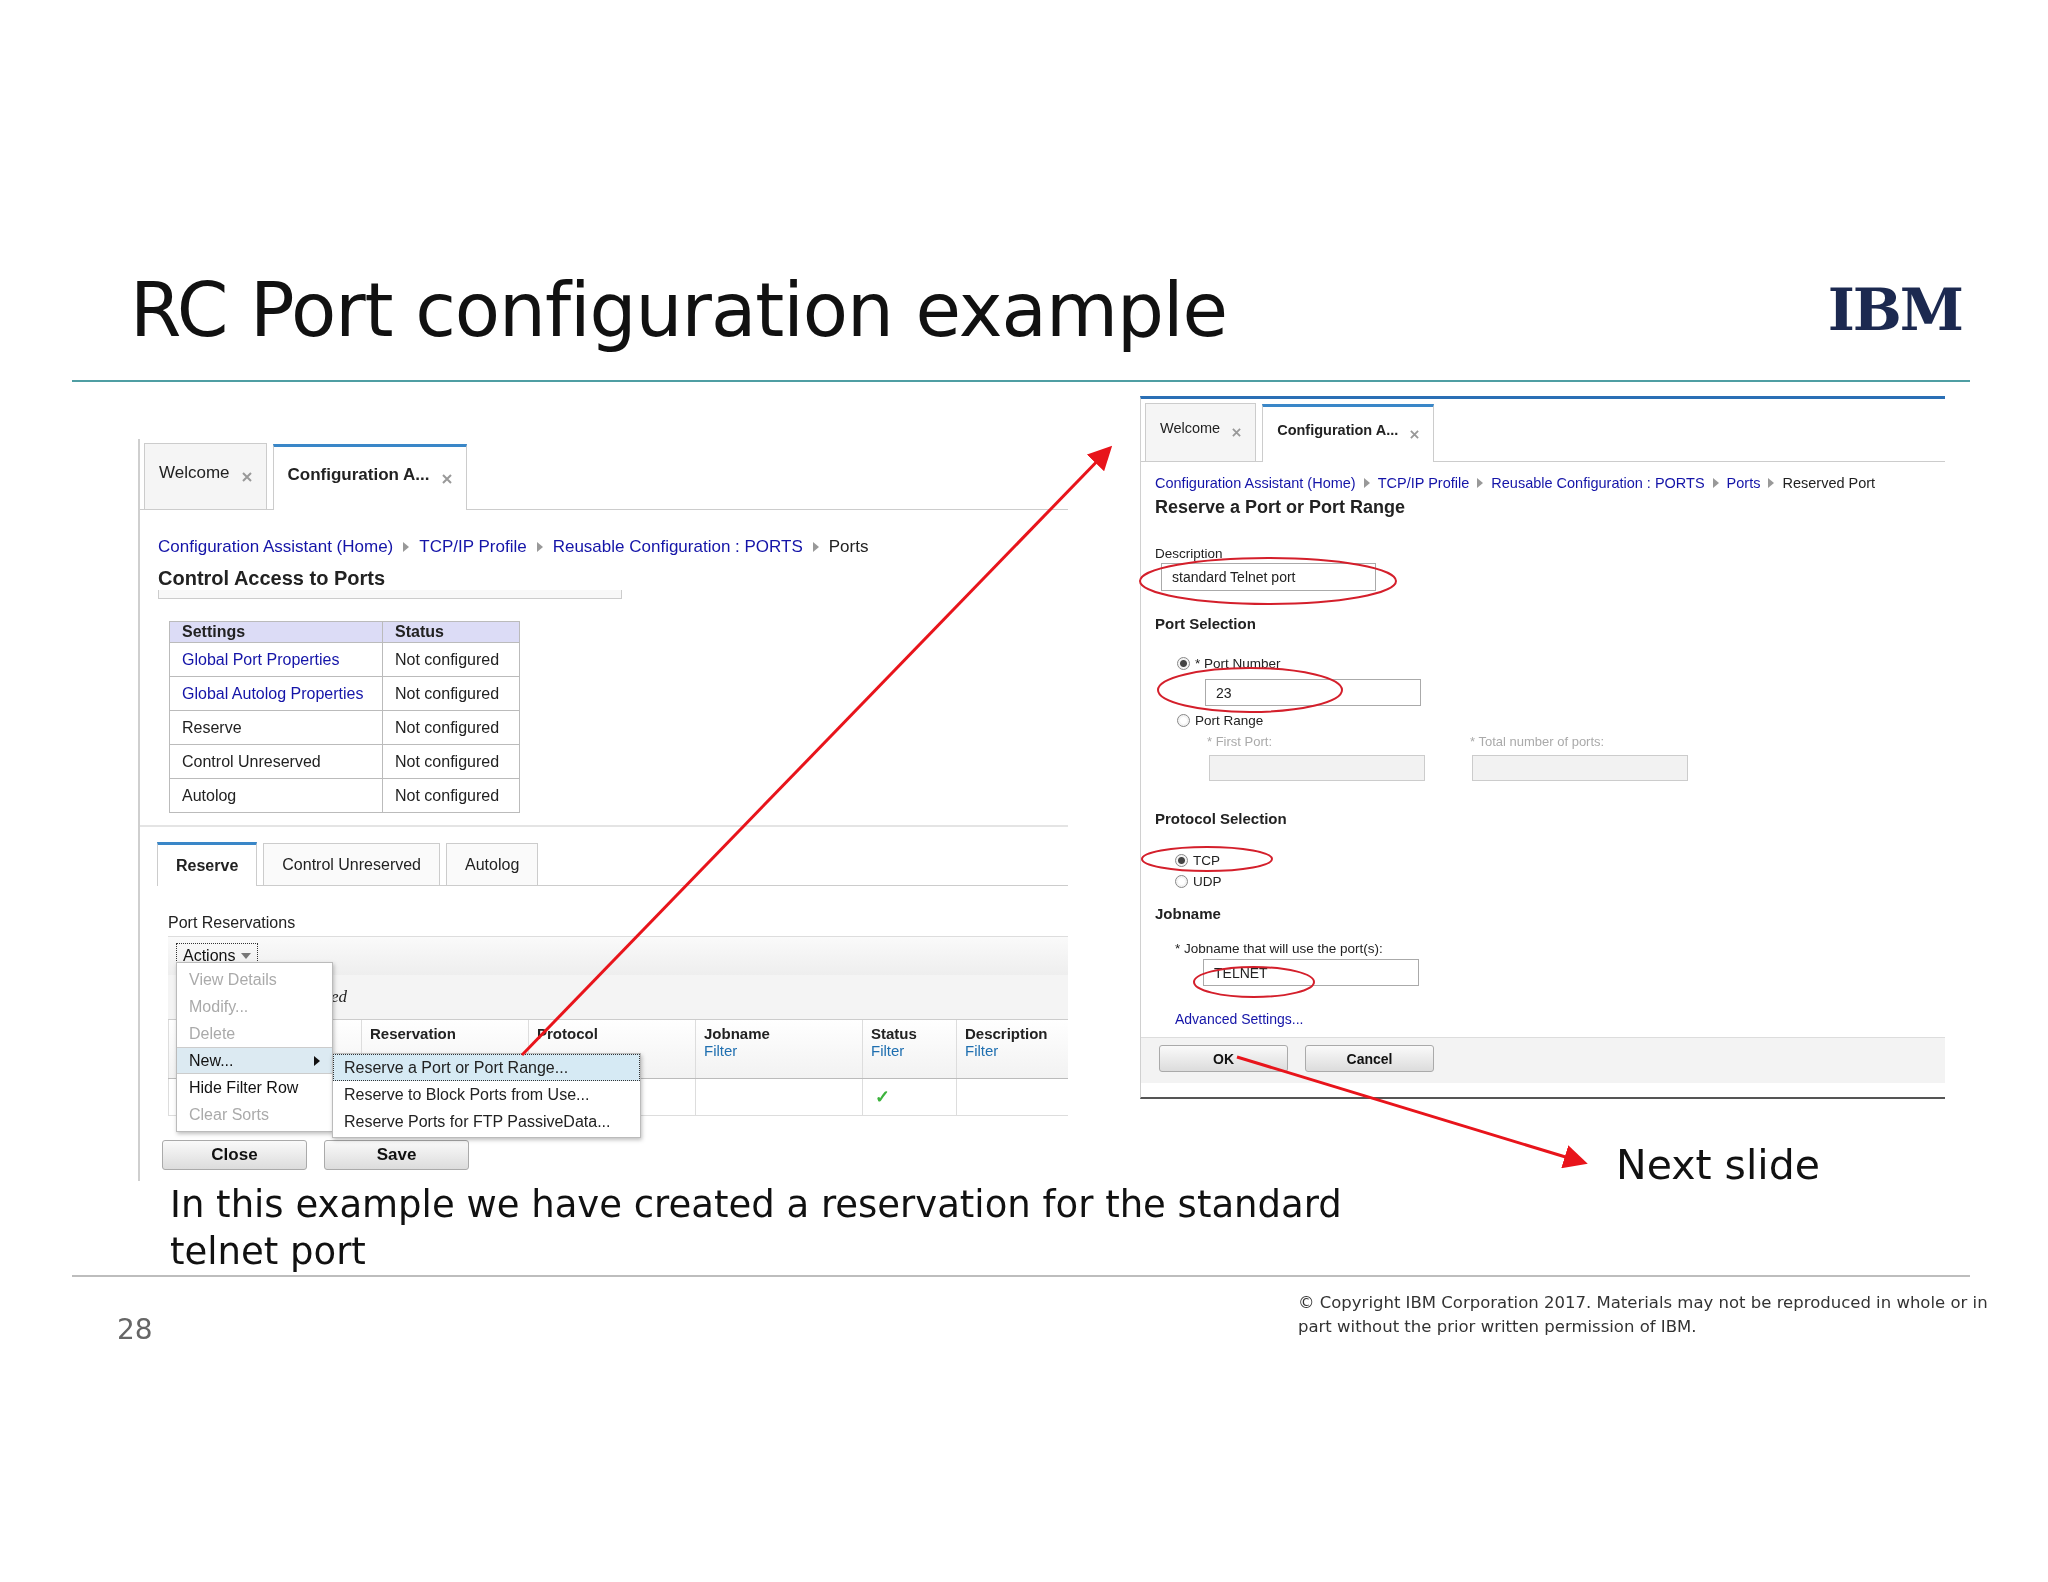 This screenshot has width=2048, height=1582. I want to click on ibm-logo: IBM, so click(1894, 310).